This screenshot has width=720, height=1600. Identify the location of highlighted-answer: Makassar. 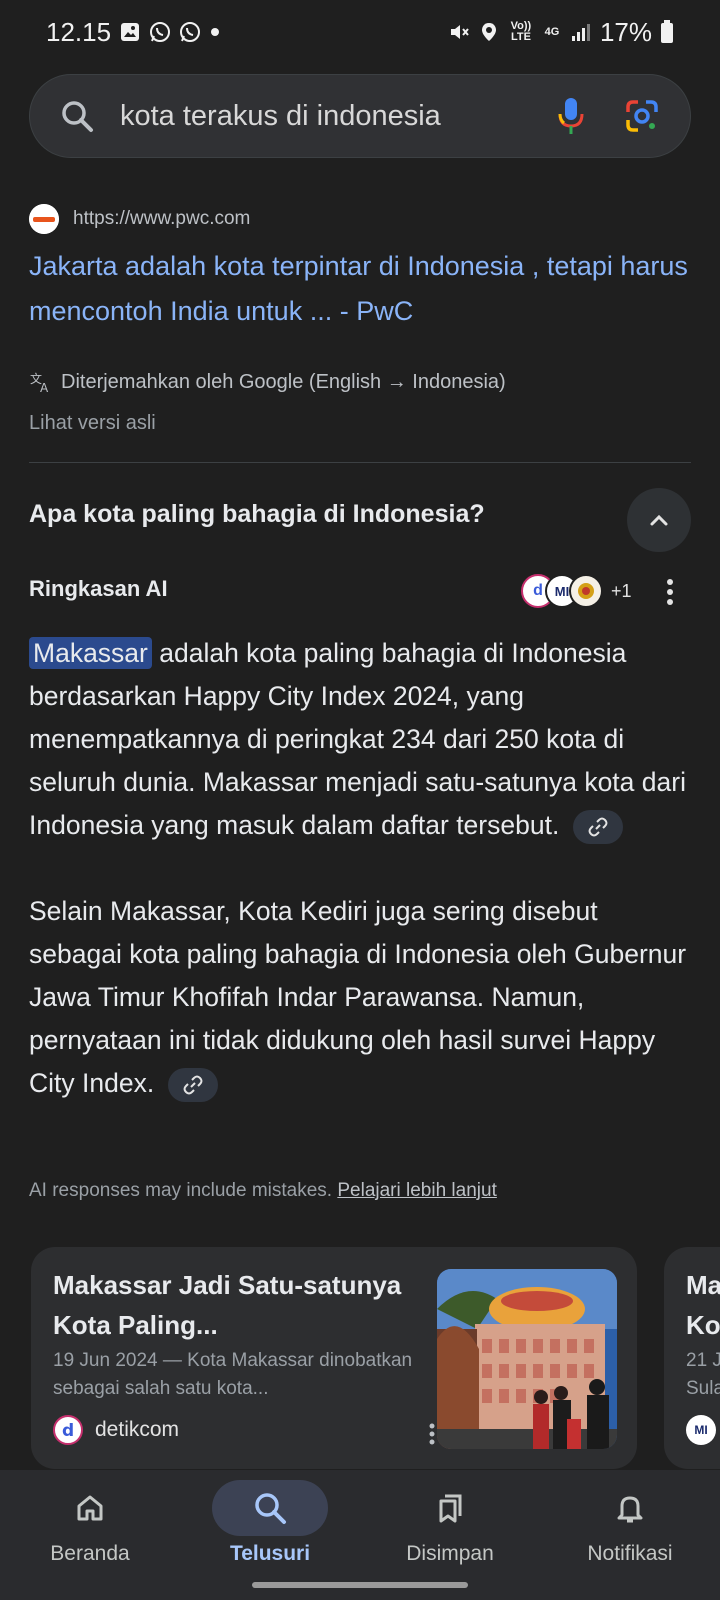
(90, 653).